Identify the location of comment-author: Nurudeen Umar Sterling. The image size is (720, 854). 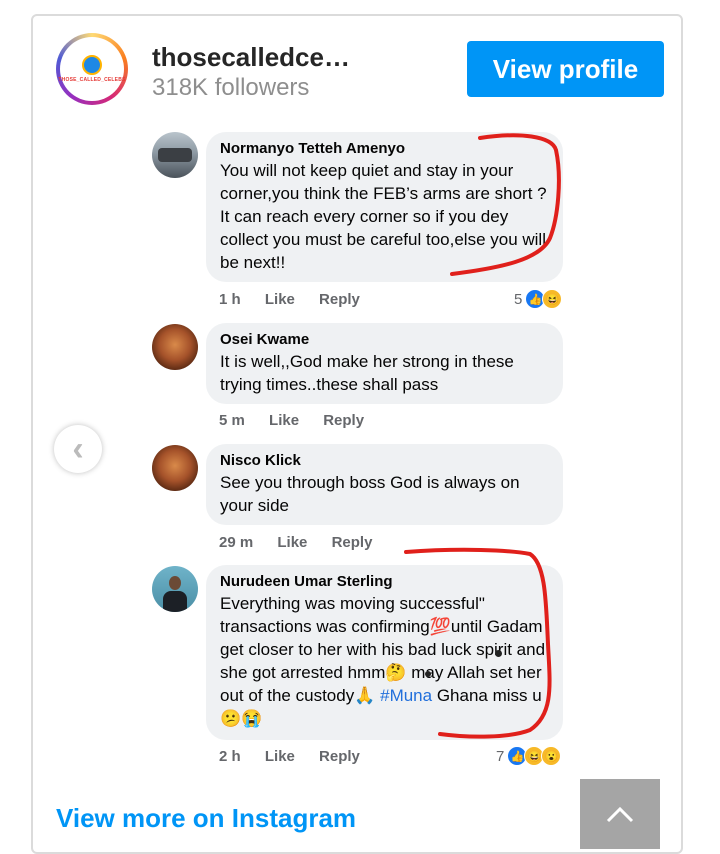
(384, 581).